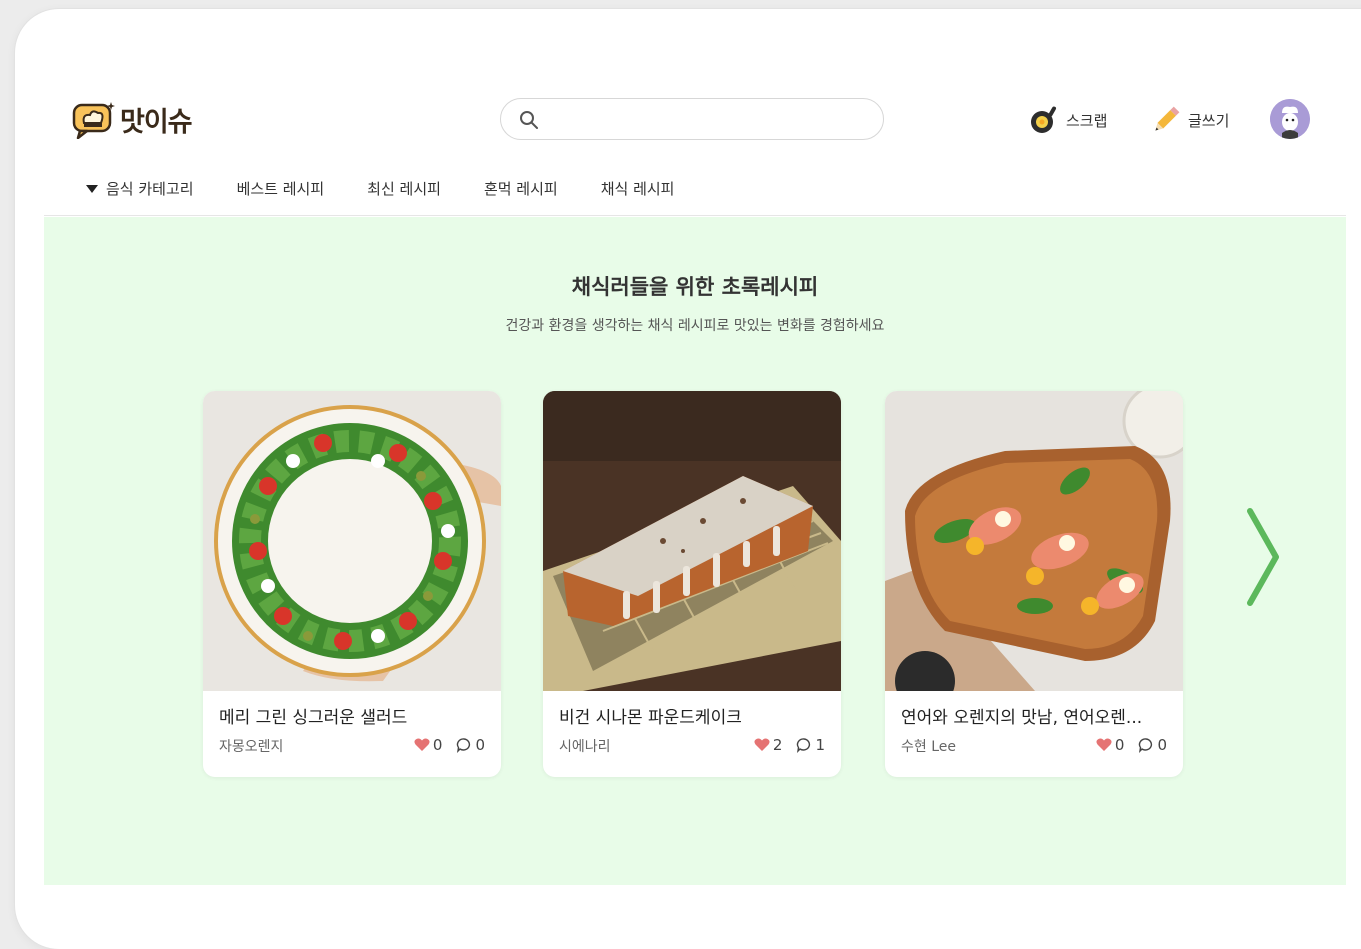 The height and width of the screenshot is (949, 1361). I want to click on card-title: 비건 시나몬 파운드케이크, so click(650, 718).